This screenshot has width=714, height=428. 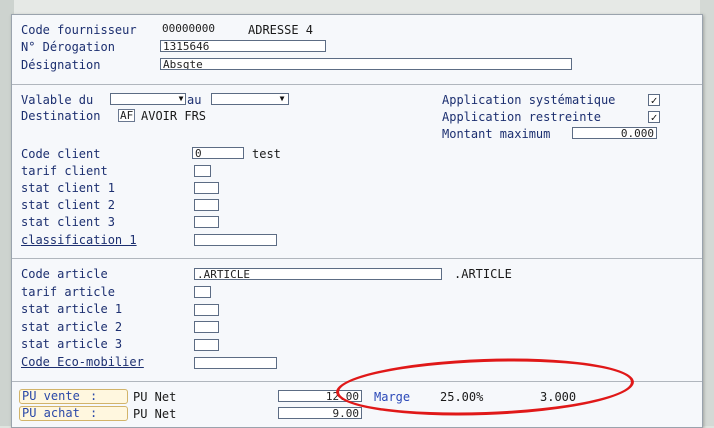 I want to click on max-amount-label: Montant maximum, so click(x=496, y=134).